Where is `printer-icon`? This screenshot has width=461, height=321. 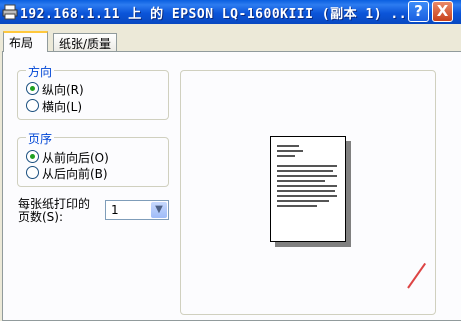
printer-icon is located at coordinates (10, 12).